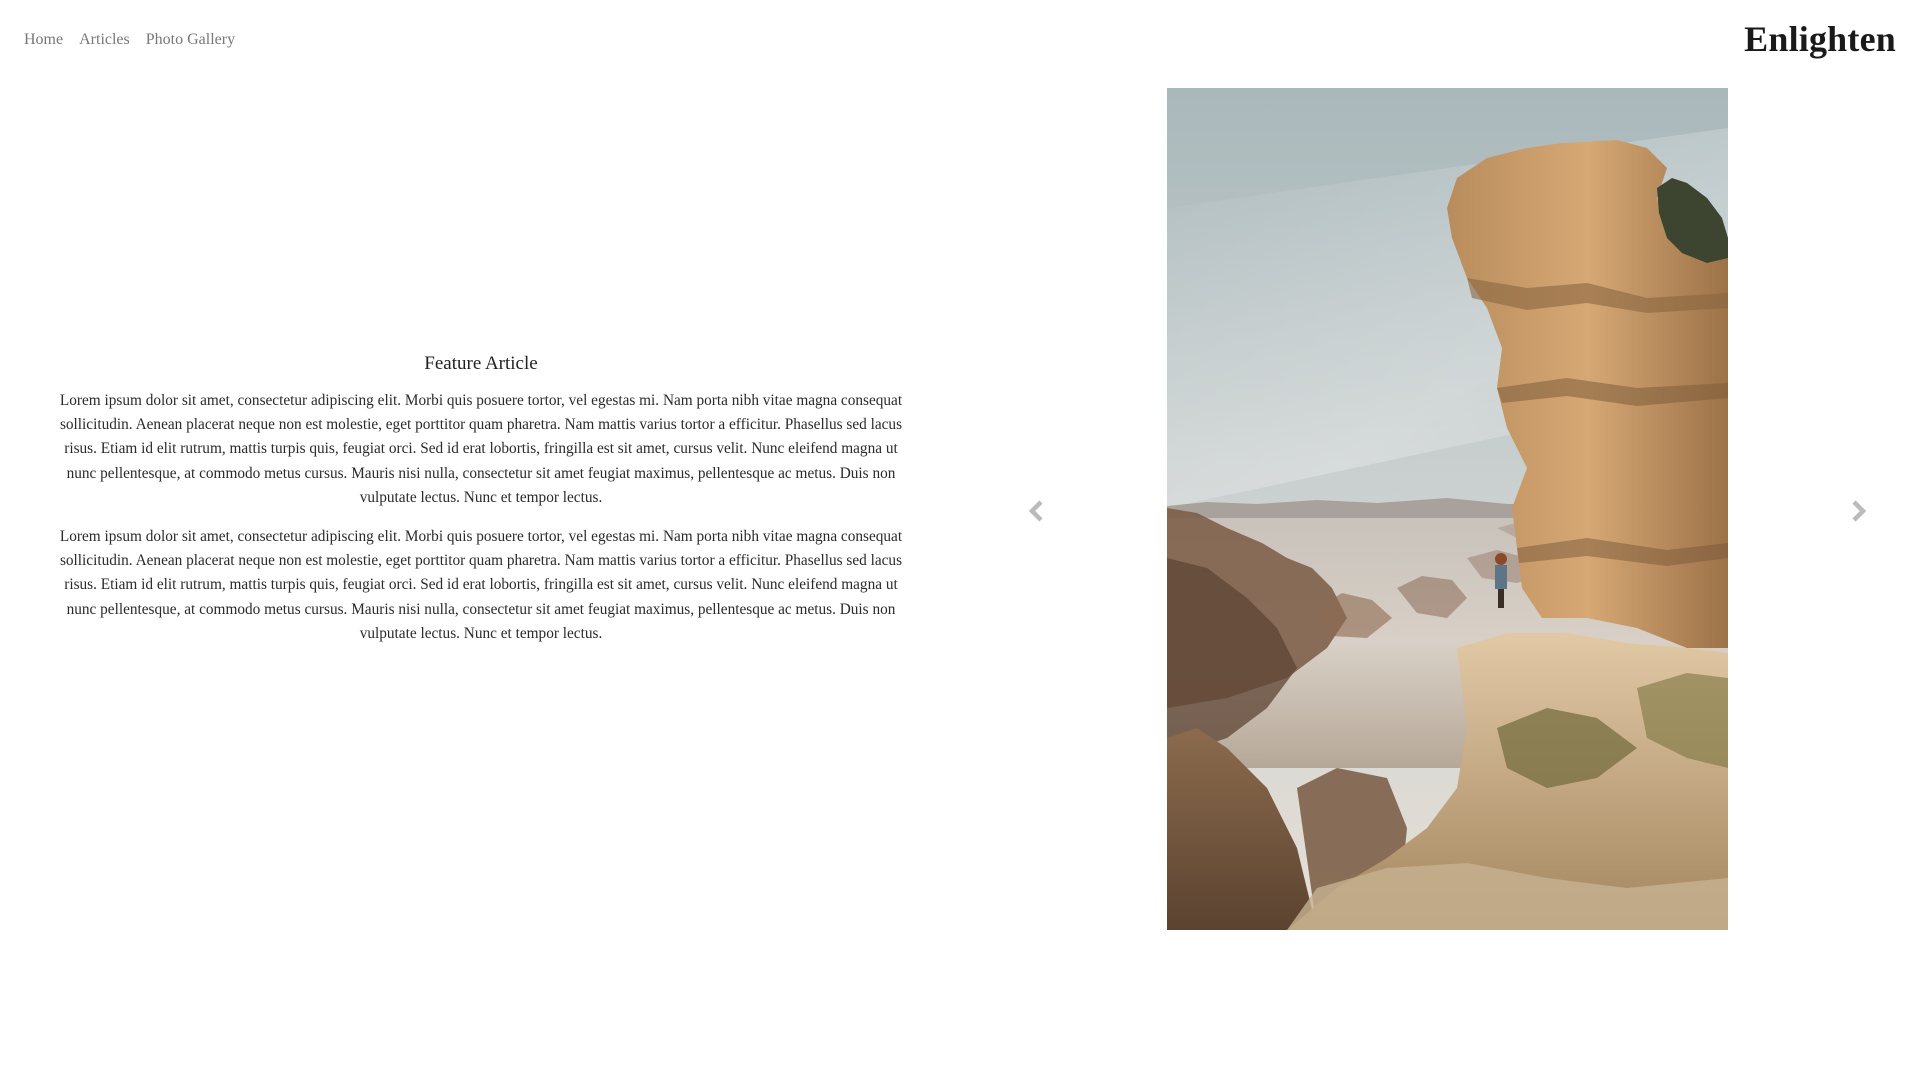 The width and height of the screenshot is (1920, 1080). I want to click on nav-item-photo-gallery: Photo Gallery, so click(190, 40).